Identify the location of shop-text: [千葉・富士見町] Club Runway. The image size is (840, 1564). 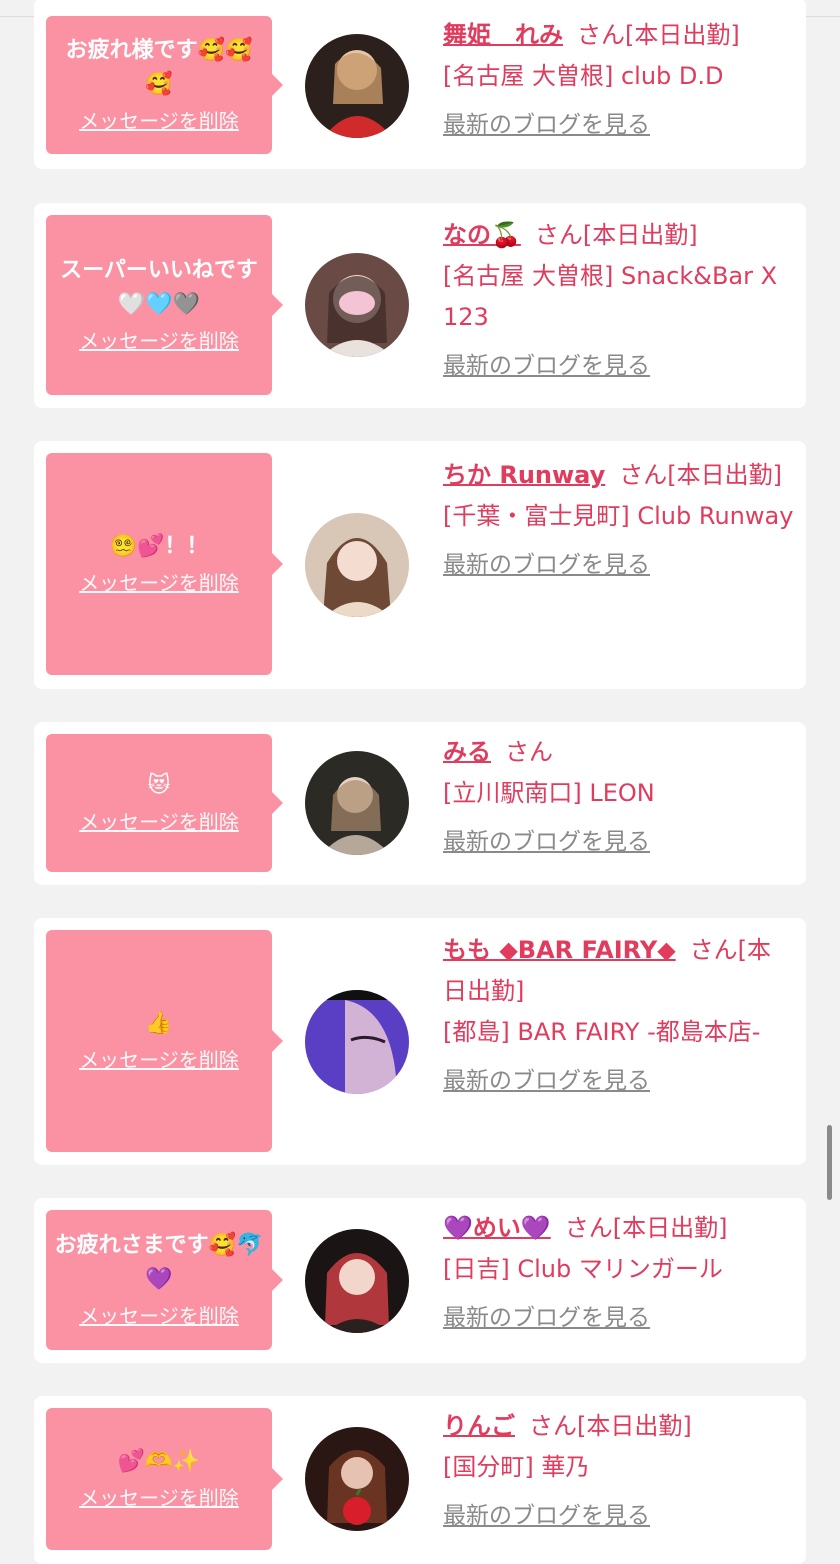
(618, 516).